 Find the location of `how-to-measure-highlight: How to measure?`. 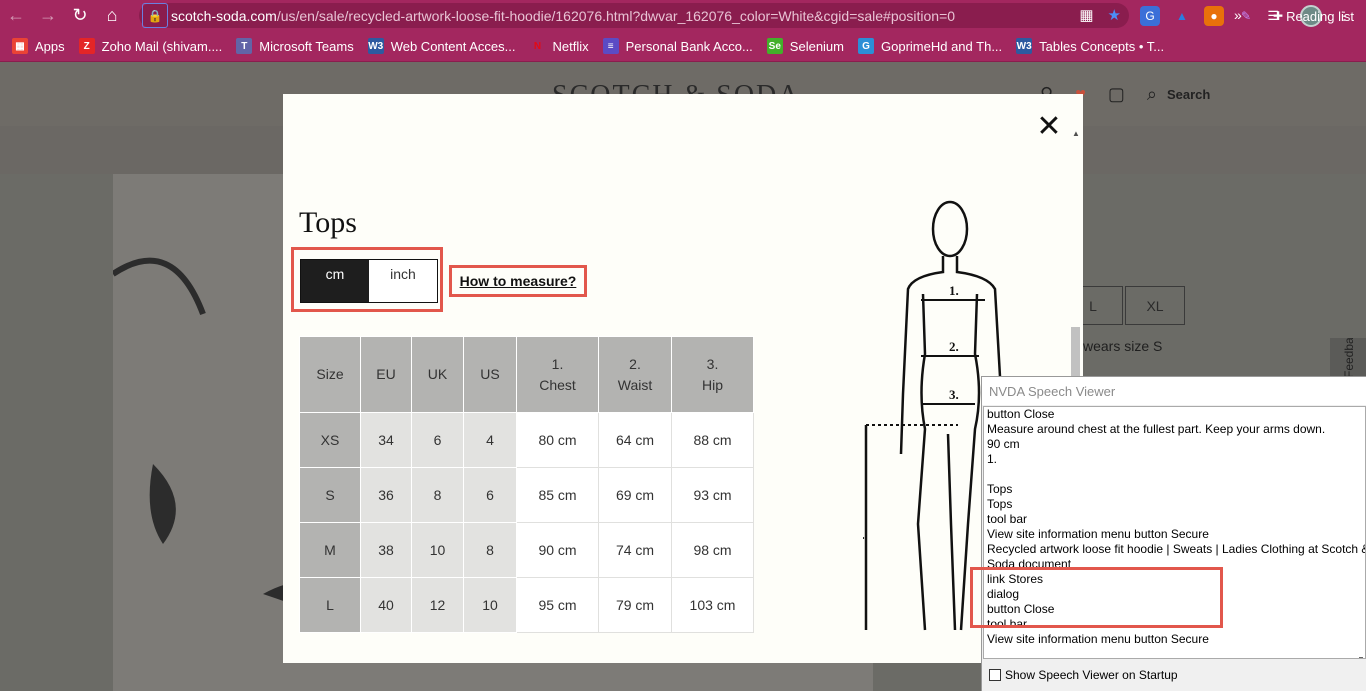

how-to-measure-highlight: How to measure? is located at coordinates (518, 281).